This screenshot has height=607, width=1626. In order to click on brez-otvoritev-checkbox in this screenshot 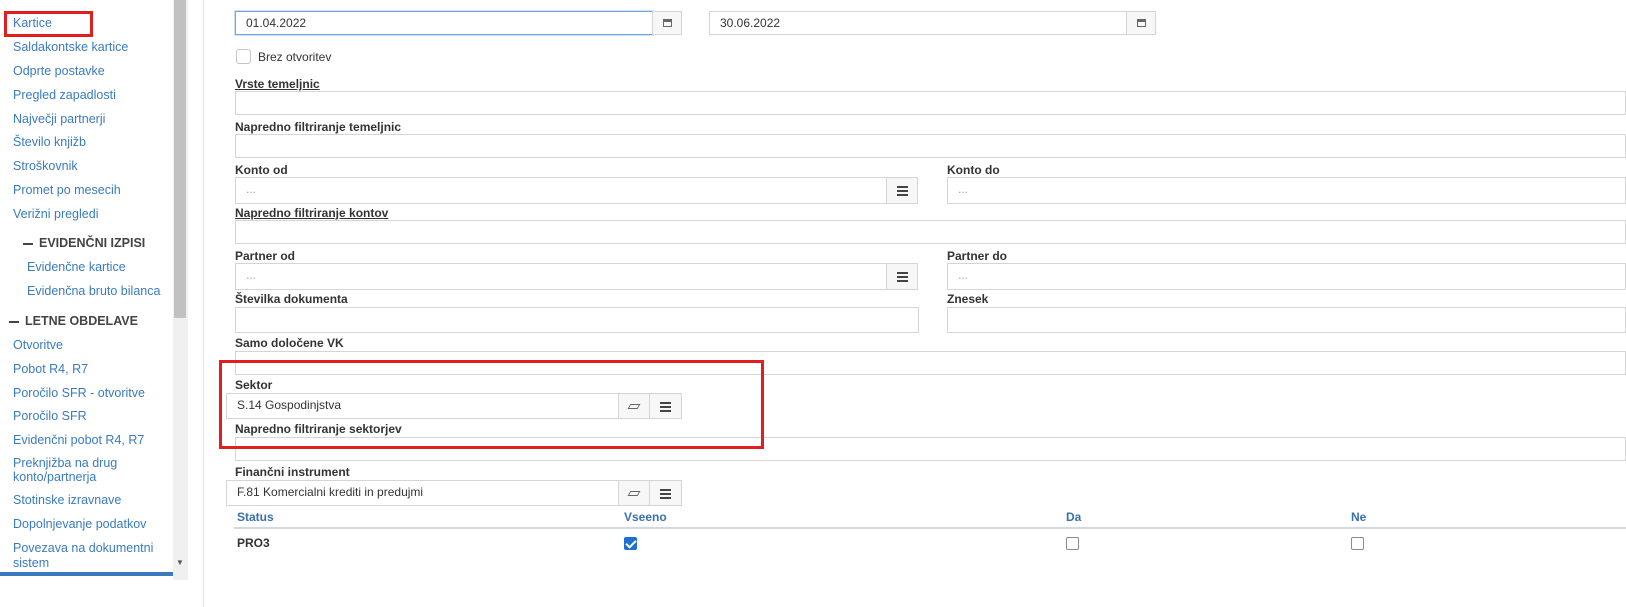, I will do `click(243, 56)`.